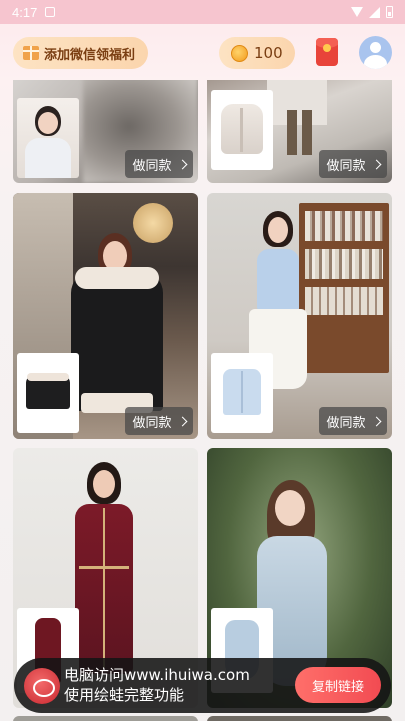 The image size is (405, 721). What do you see at coordinates (42, 686) in the screenshot?
I see `app-logo-icon` at bounding box center [42, 686].